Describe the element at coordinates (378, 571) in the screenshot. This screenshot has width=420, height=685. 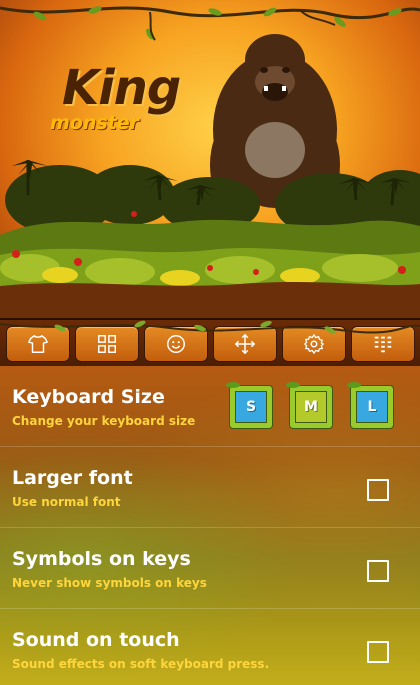
I see `symbols-on-keys-checkbox` at that location.